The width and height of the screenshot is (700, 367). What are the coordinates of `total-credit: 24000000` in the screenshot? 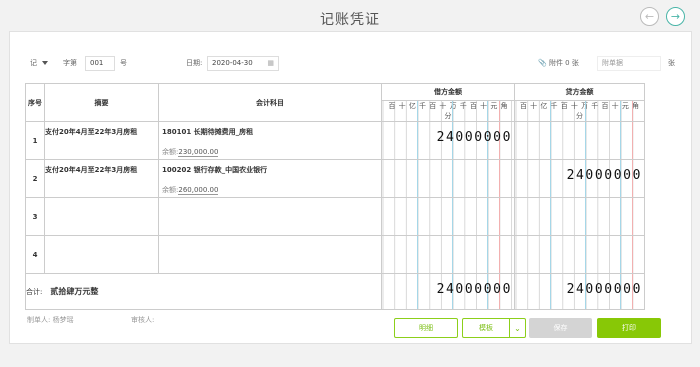 It's located at (579, 291).